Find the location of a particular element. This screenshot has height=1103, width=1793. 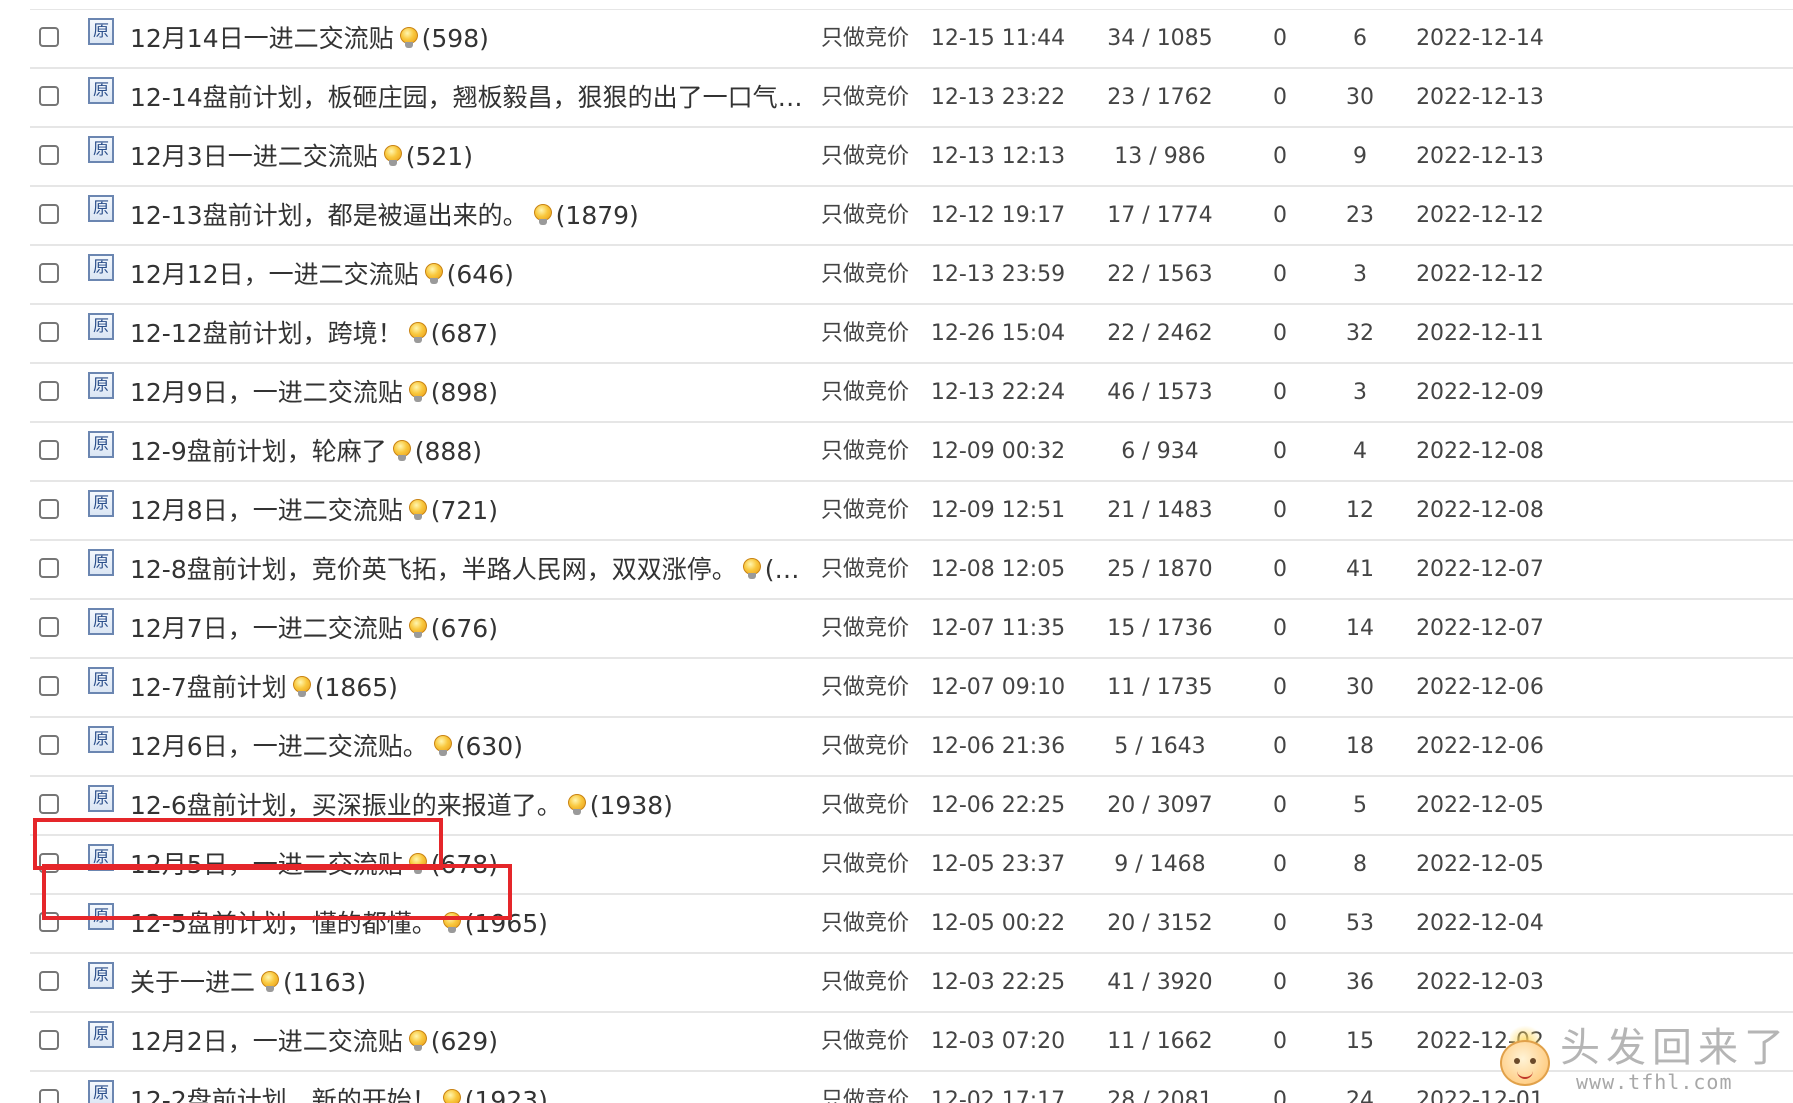

thread-title-link: 12-2盘前计划，新的开始！ (1923) is located at coordinates (495, 1087).